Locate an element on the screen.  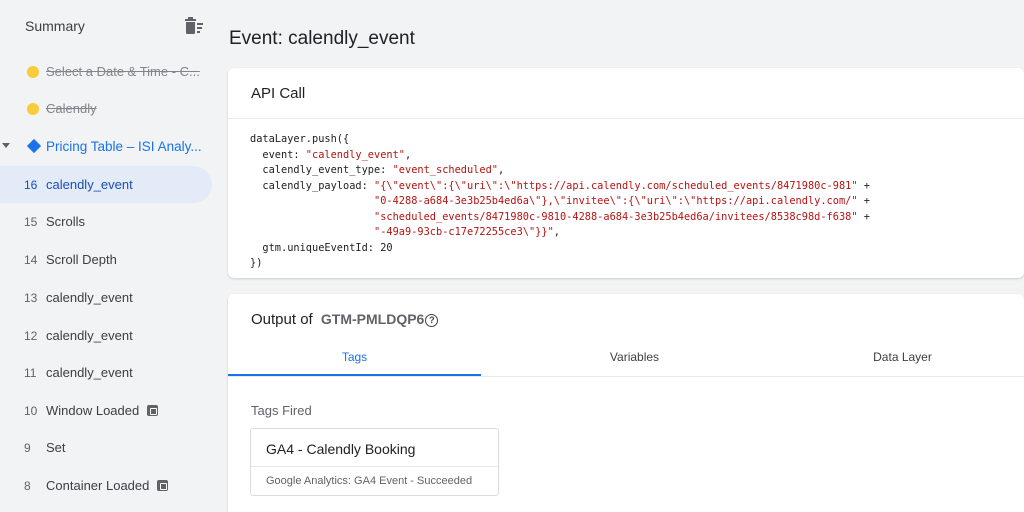
api-call-title: API Call is located at coordinates (278, 93).